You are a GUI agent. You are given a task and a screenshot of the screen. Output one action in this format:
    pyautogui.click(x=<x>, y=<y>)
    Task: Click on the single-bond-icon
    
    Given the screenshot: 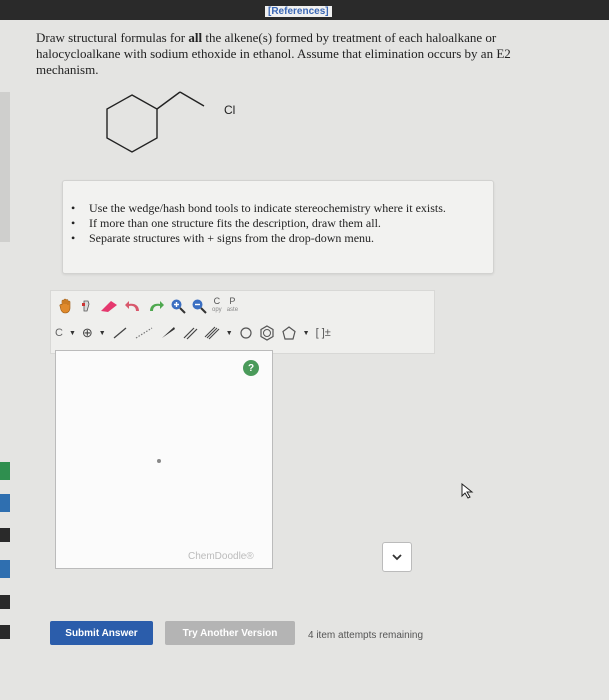 What is the action you would take?
    pyautogui.click(x=120, y=333)
    